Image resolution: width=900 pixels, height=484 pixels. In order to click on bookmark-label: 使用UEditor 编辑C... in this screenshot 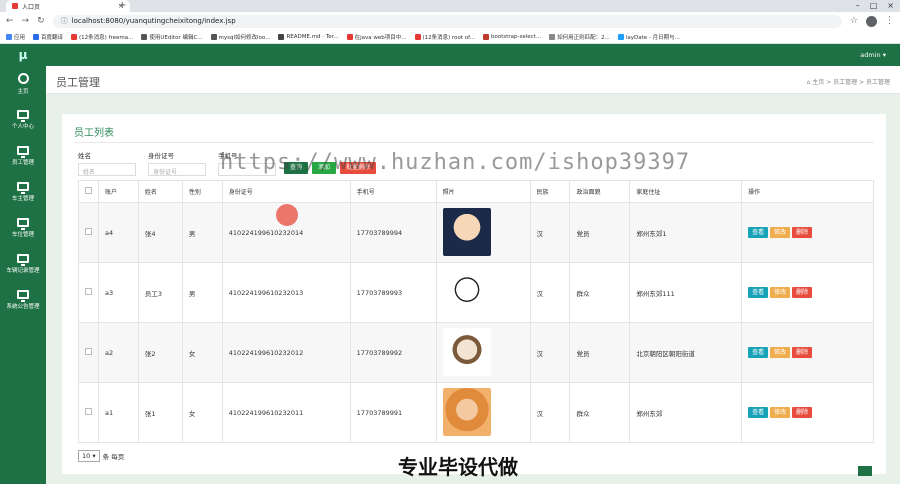, I will do `click(176, 37)`.